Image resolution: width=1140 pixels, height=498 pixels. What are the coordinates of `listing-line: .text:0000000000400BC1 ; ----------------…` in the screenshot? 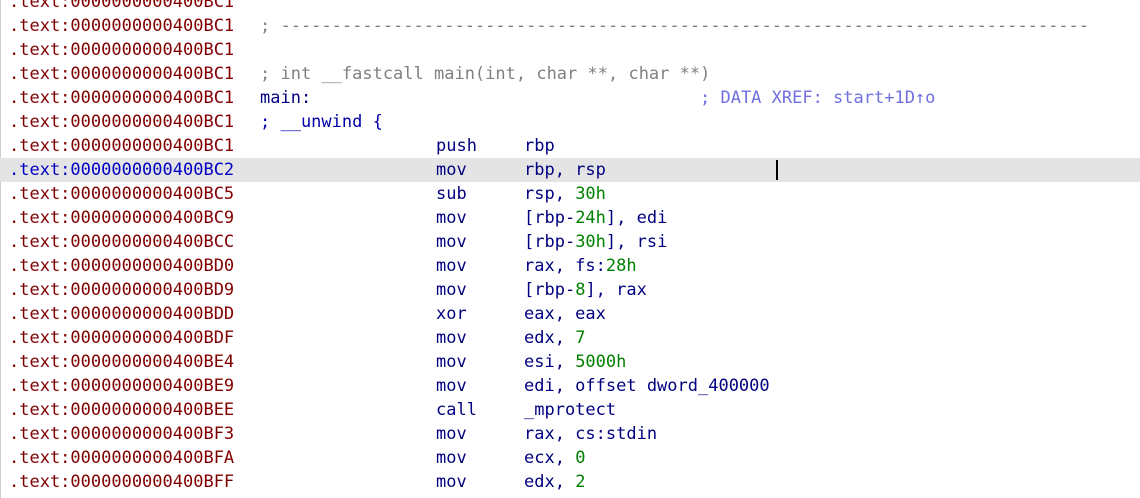 It's located at (570, 26).